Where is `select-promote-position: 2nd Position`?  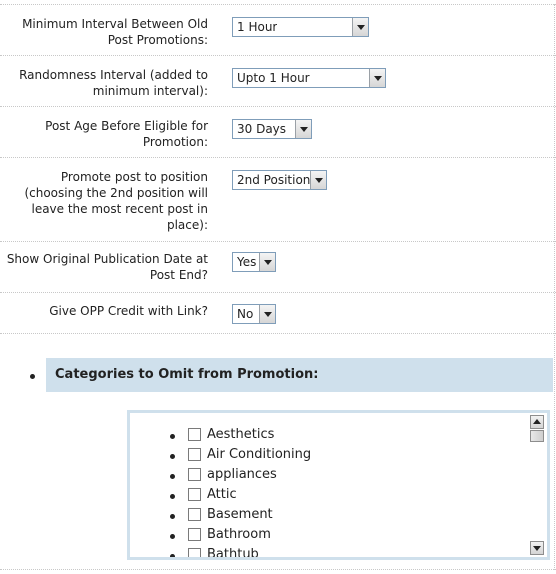 select-promote-position: 2nd Position is located at coordinates (279, 180).